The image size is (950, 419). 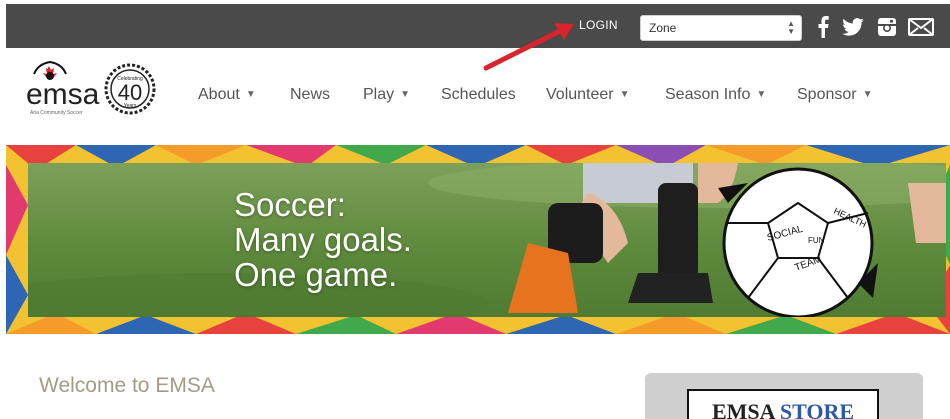 I want to click on nav-item-play: Play ▼, so click(x=386, y=95).